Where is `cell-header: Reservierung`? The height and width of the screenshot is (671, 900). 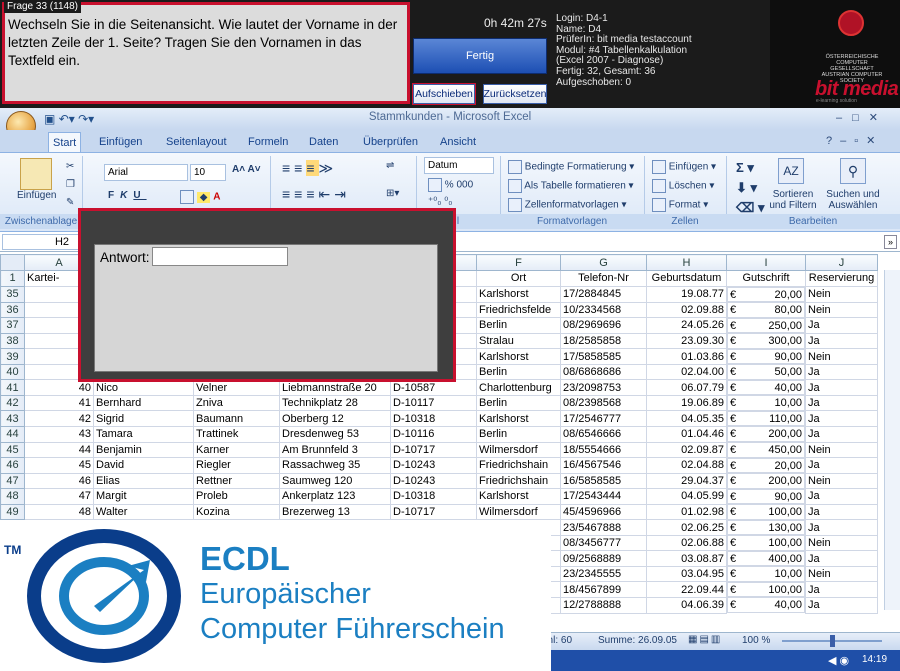 cell-header: Reservierung is located at coordinates (841, 278).